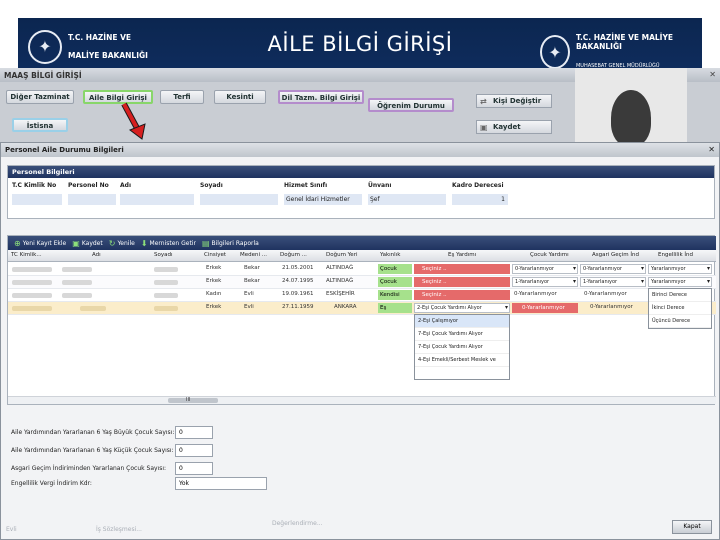 The height and width of the screenshot is (540, 720). I want to click on dialog-title: Personel Aile Durumu Bilgileri ✕, so click(360, 150).